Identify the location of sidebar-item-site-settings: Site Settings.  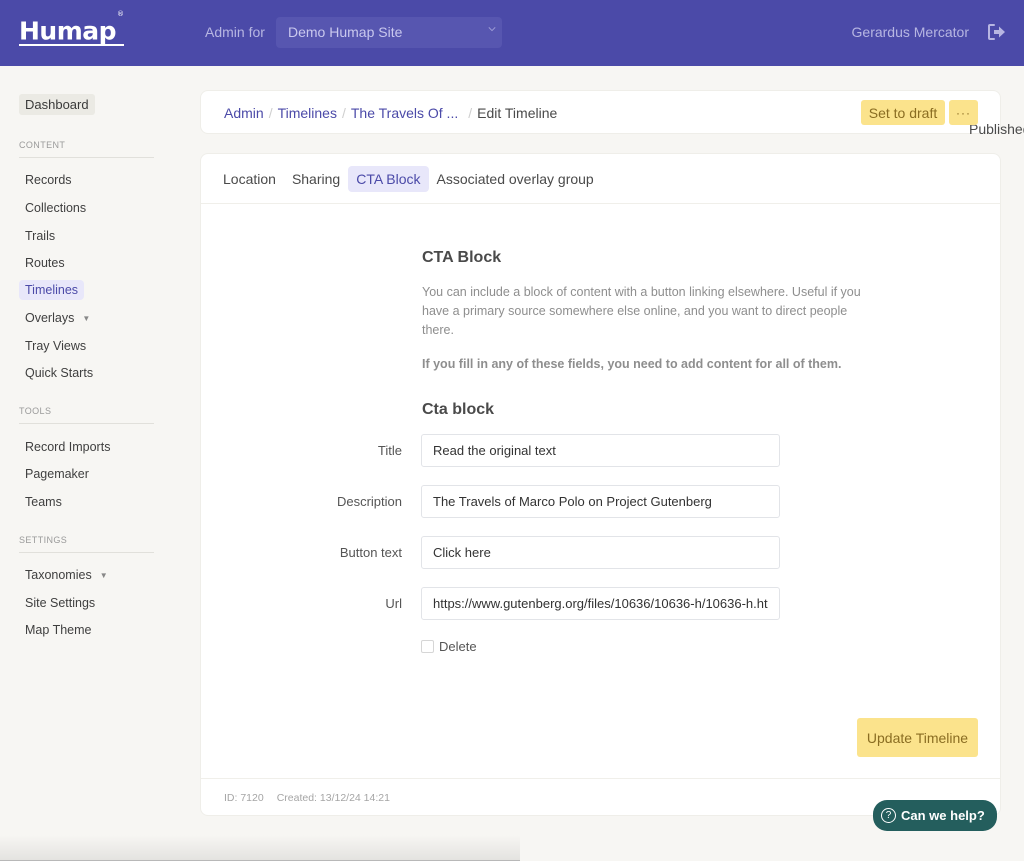
(60, 603).